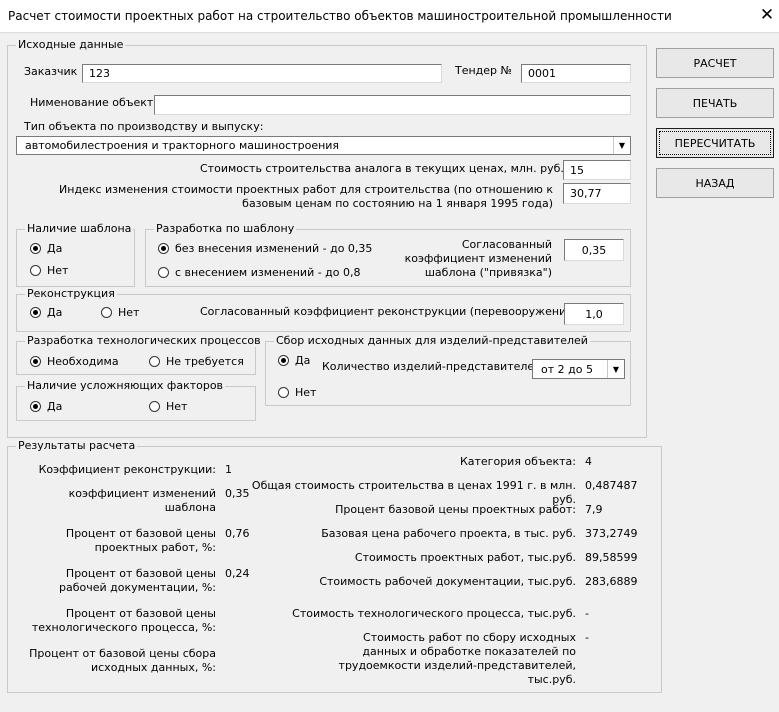 The width and height of the screenshot is (779, 712). What do you see at coordinates (297, 392) in the screenshot?
I see `collection-no-radio: Нет` at bounding box center [297, 392].